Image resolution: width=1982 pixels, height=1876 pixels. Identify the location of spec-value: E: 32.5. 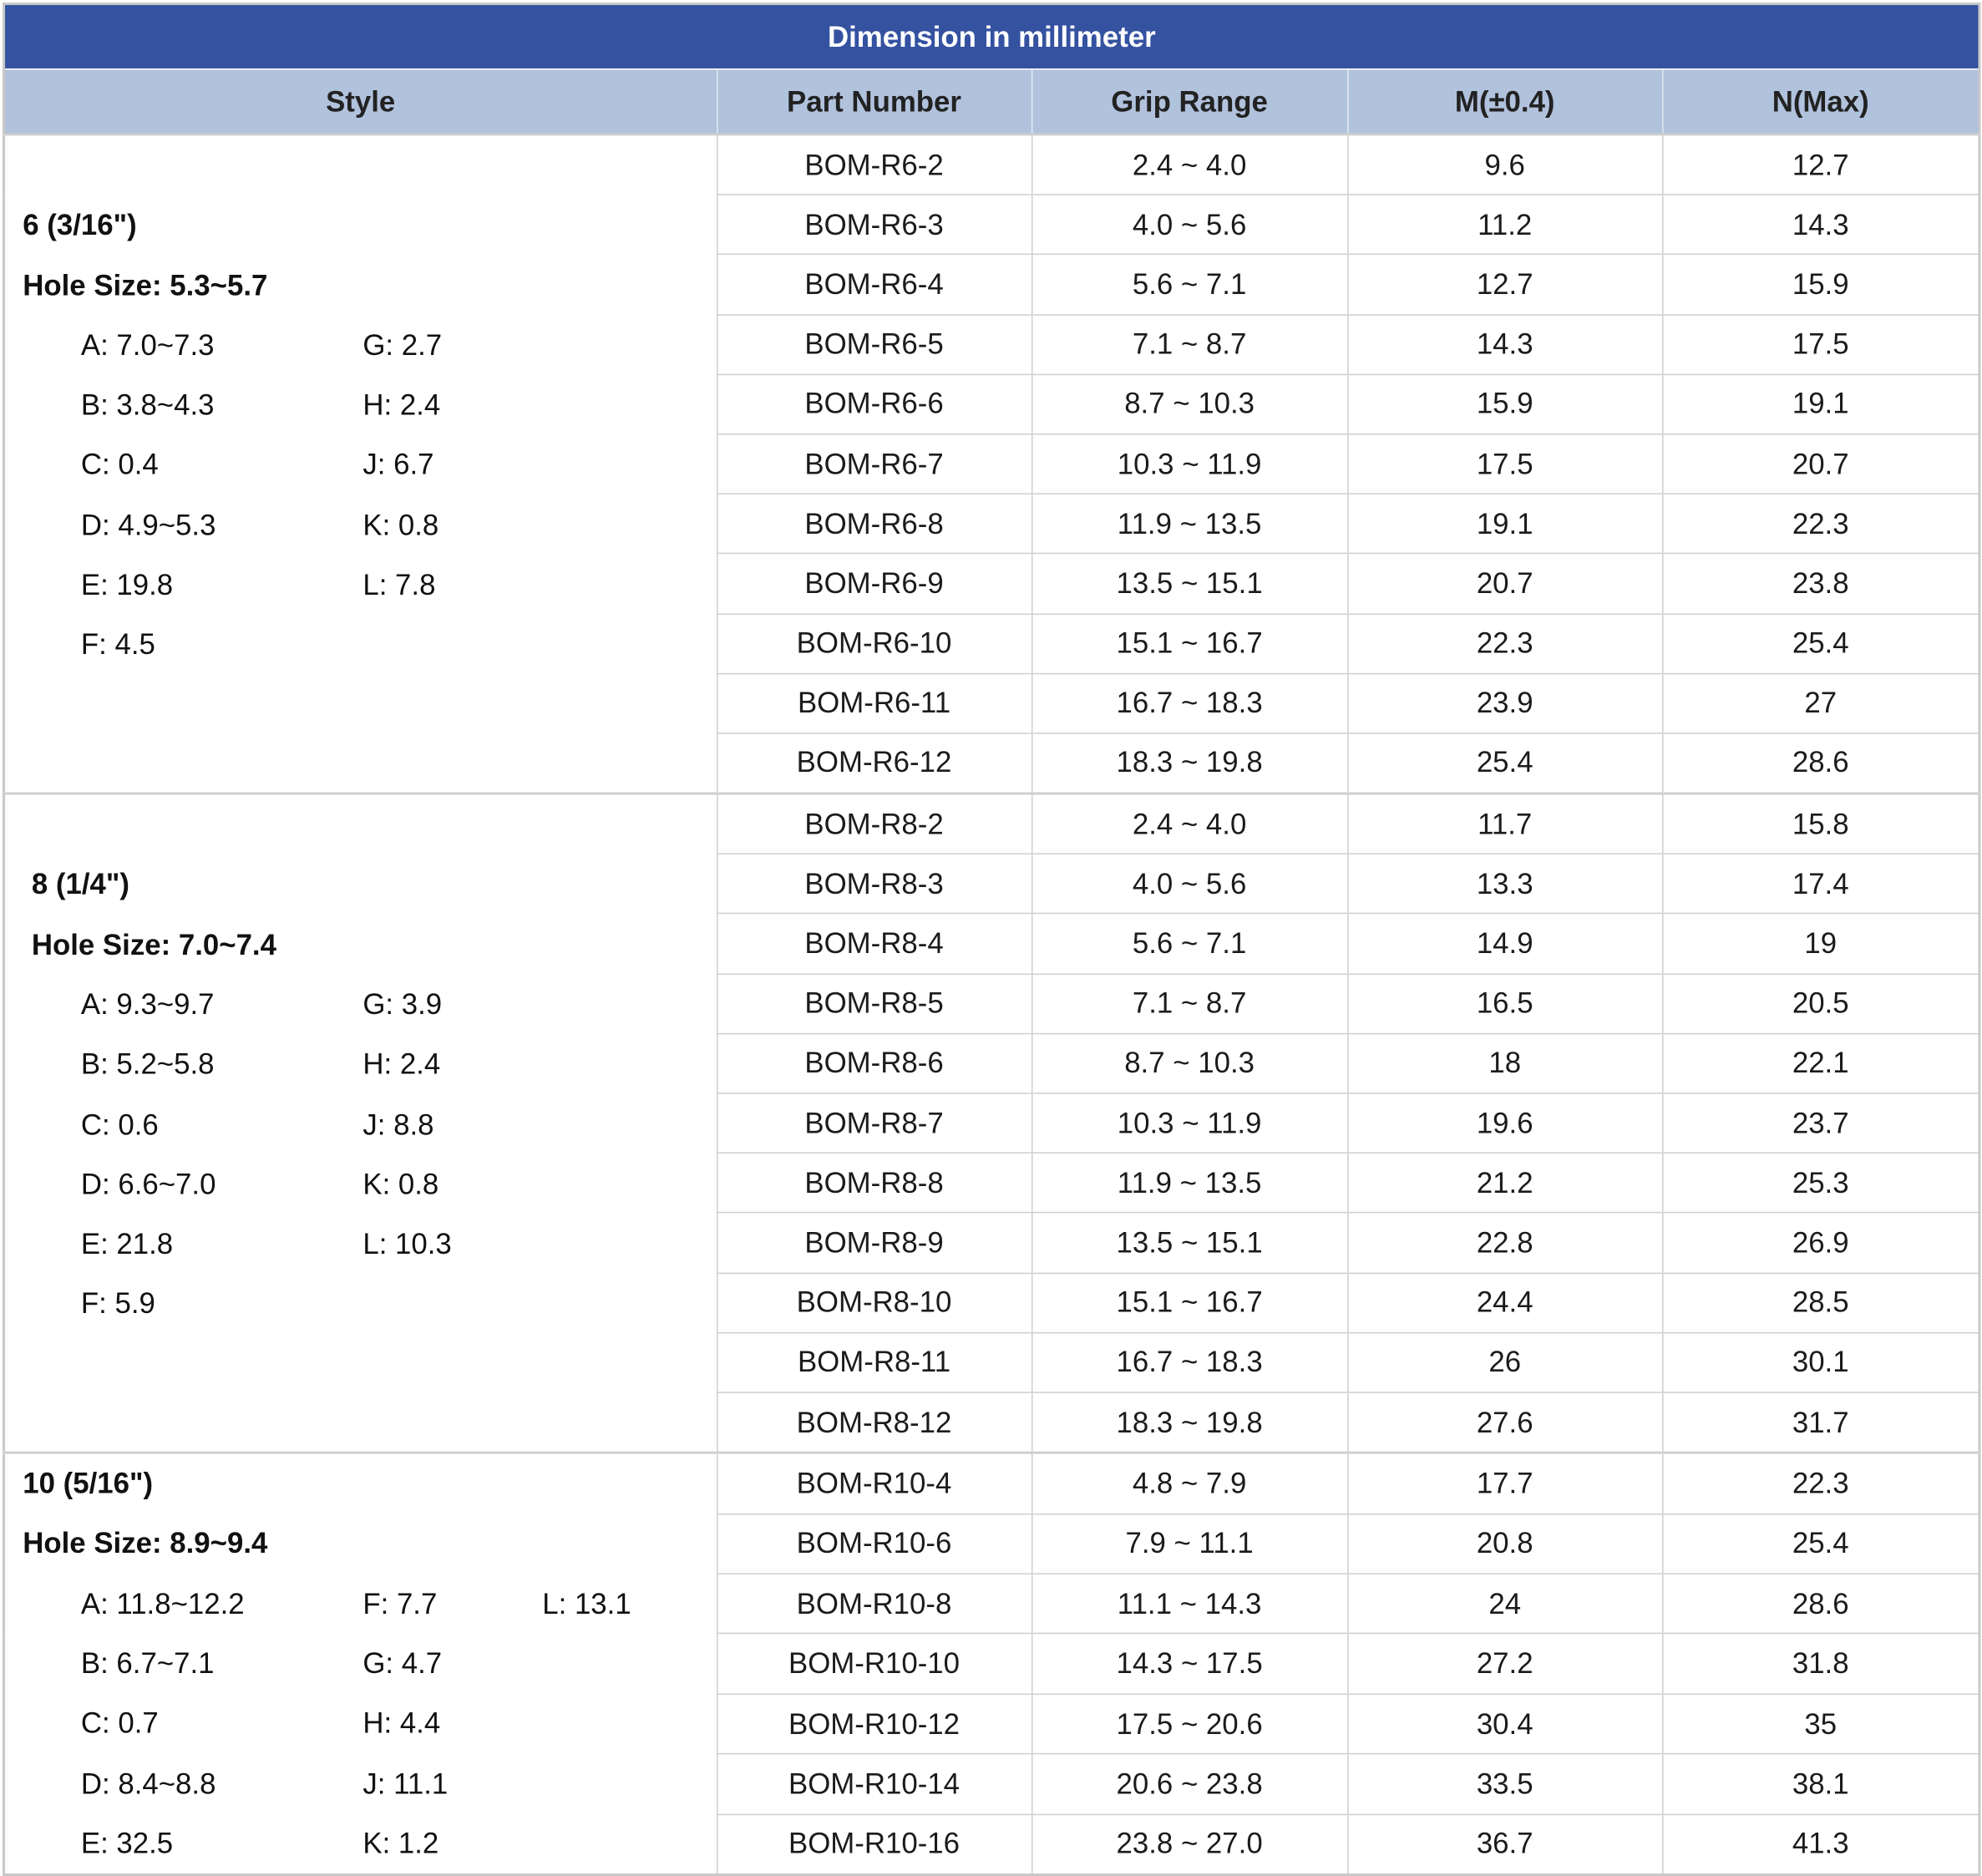
(127, 1843).